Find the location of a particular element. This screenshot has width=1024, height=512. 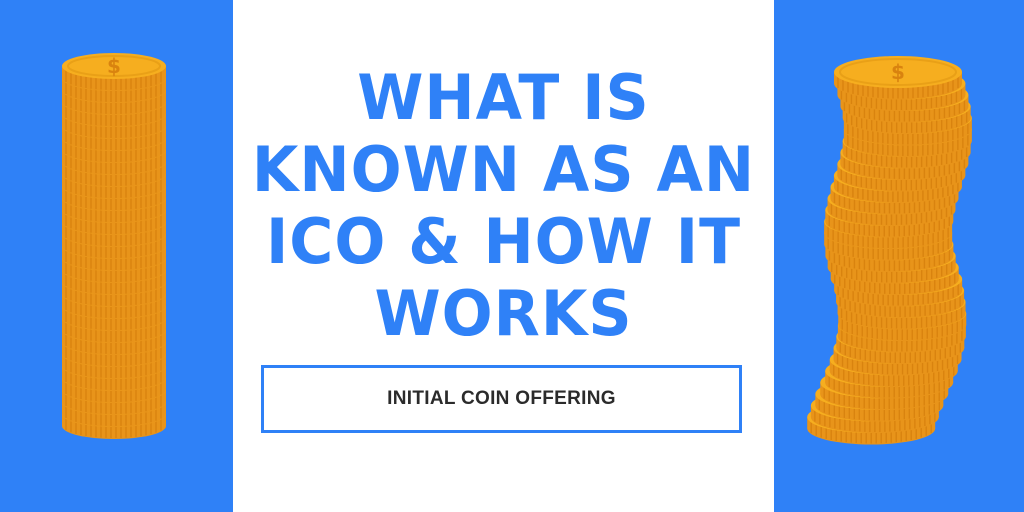

subtitle-box: INITIAL COIN OFFERING is located at coordinates (501, 399).